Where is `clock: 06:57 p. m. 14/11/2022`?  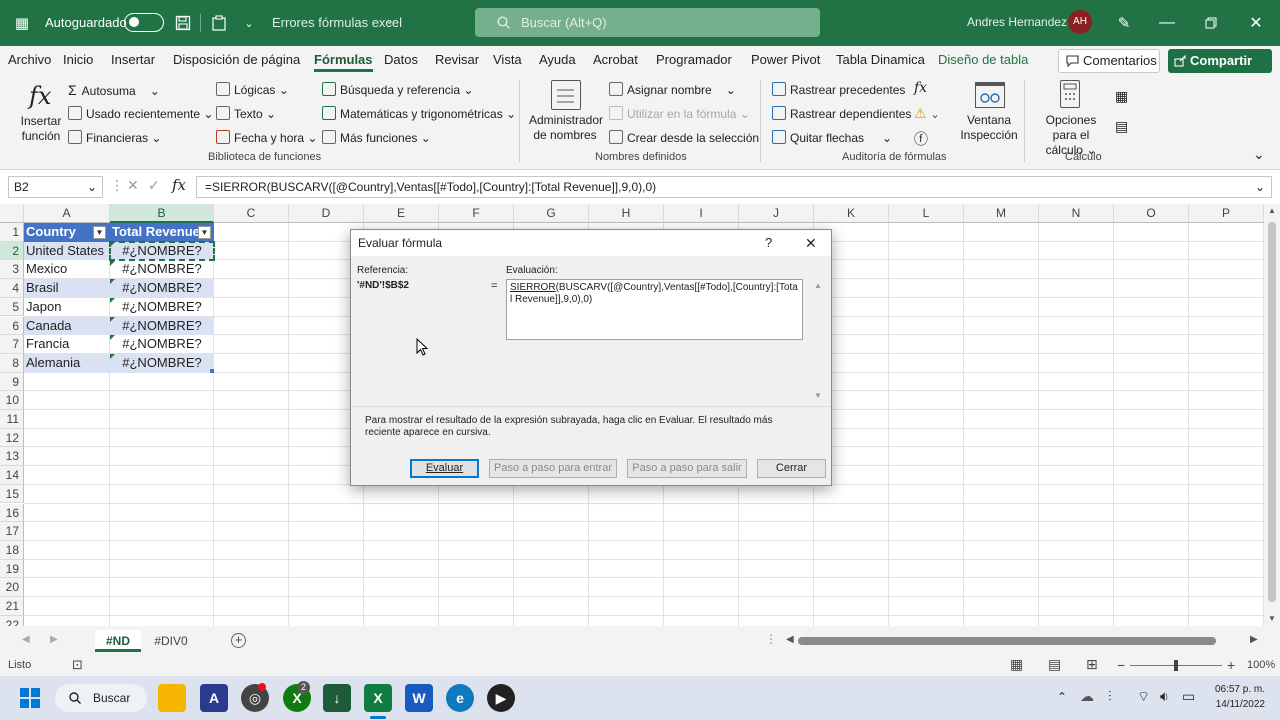 clock: 06:57 p. m. 14/11/2022 is located at coordinates (1235, 697).